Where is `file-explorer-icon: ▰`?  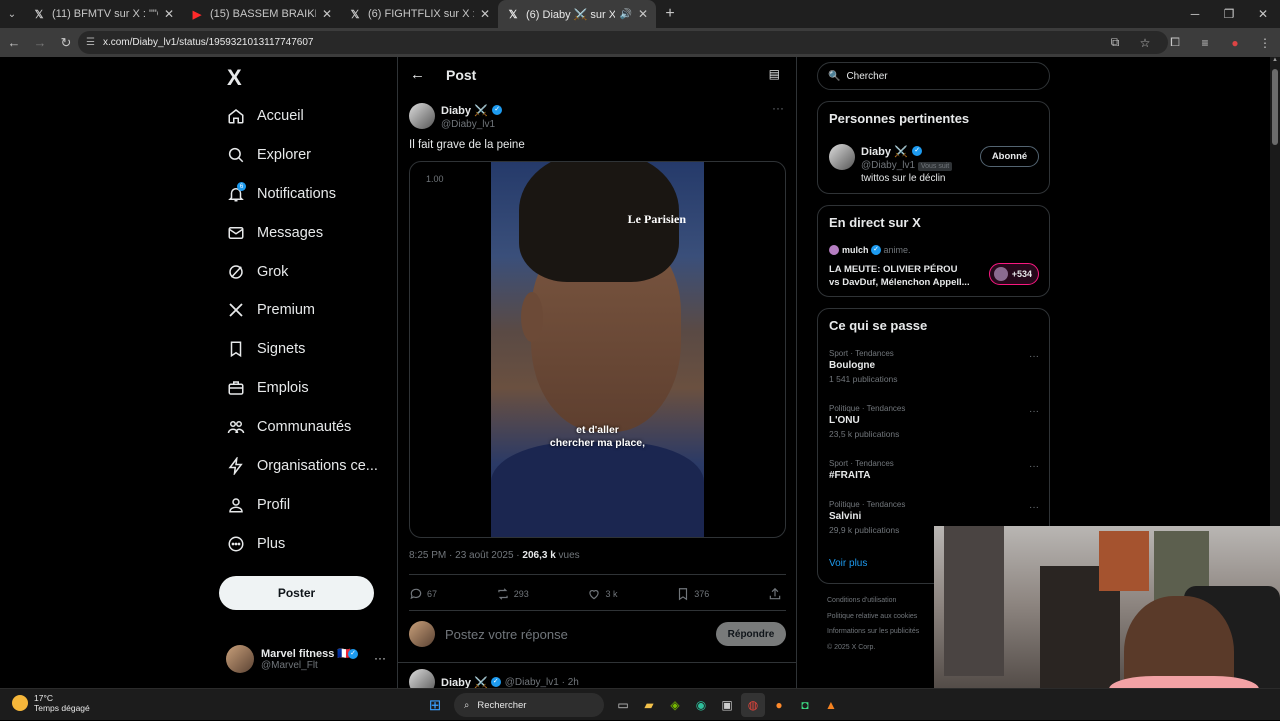 file-explorer-icon: ▰ is located at coordinates (649, 705).